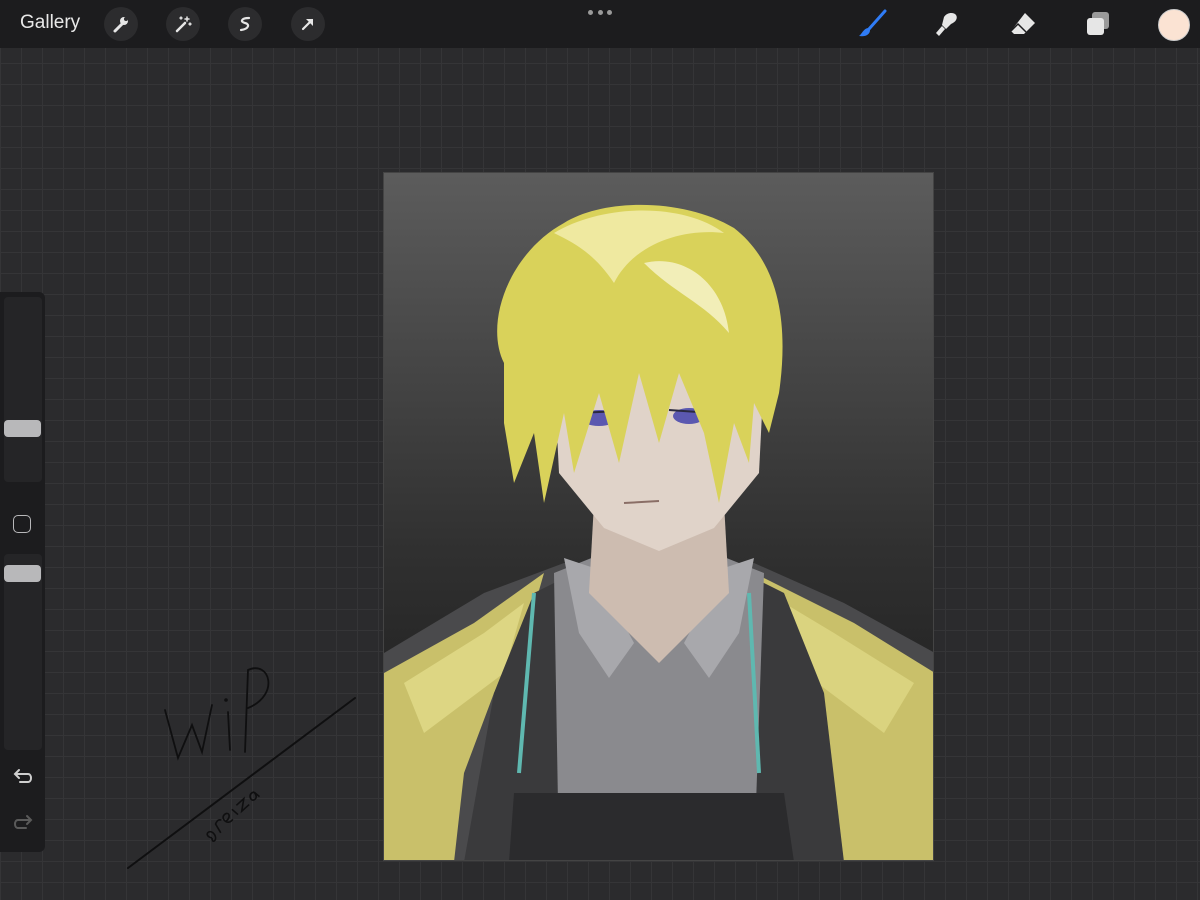 The image size is (1200, 900). I want to click on undo-icon, so click(22, 776).